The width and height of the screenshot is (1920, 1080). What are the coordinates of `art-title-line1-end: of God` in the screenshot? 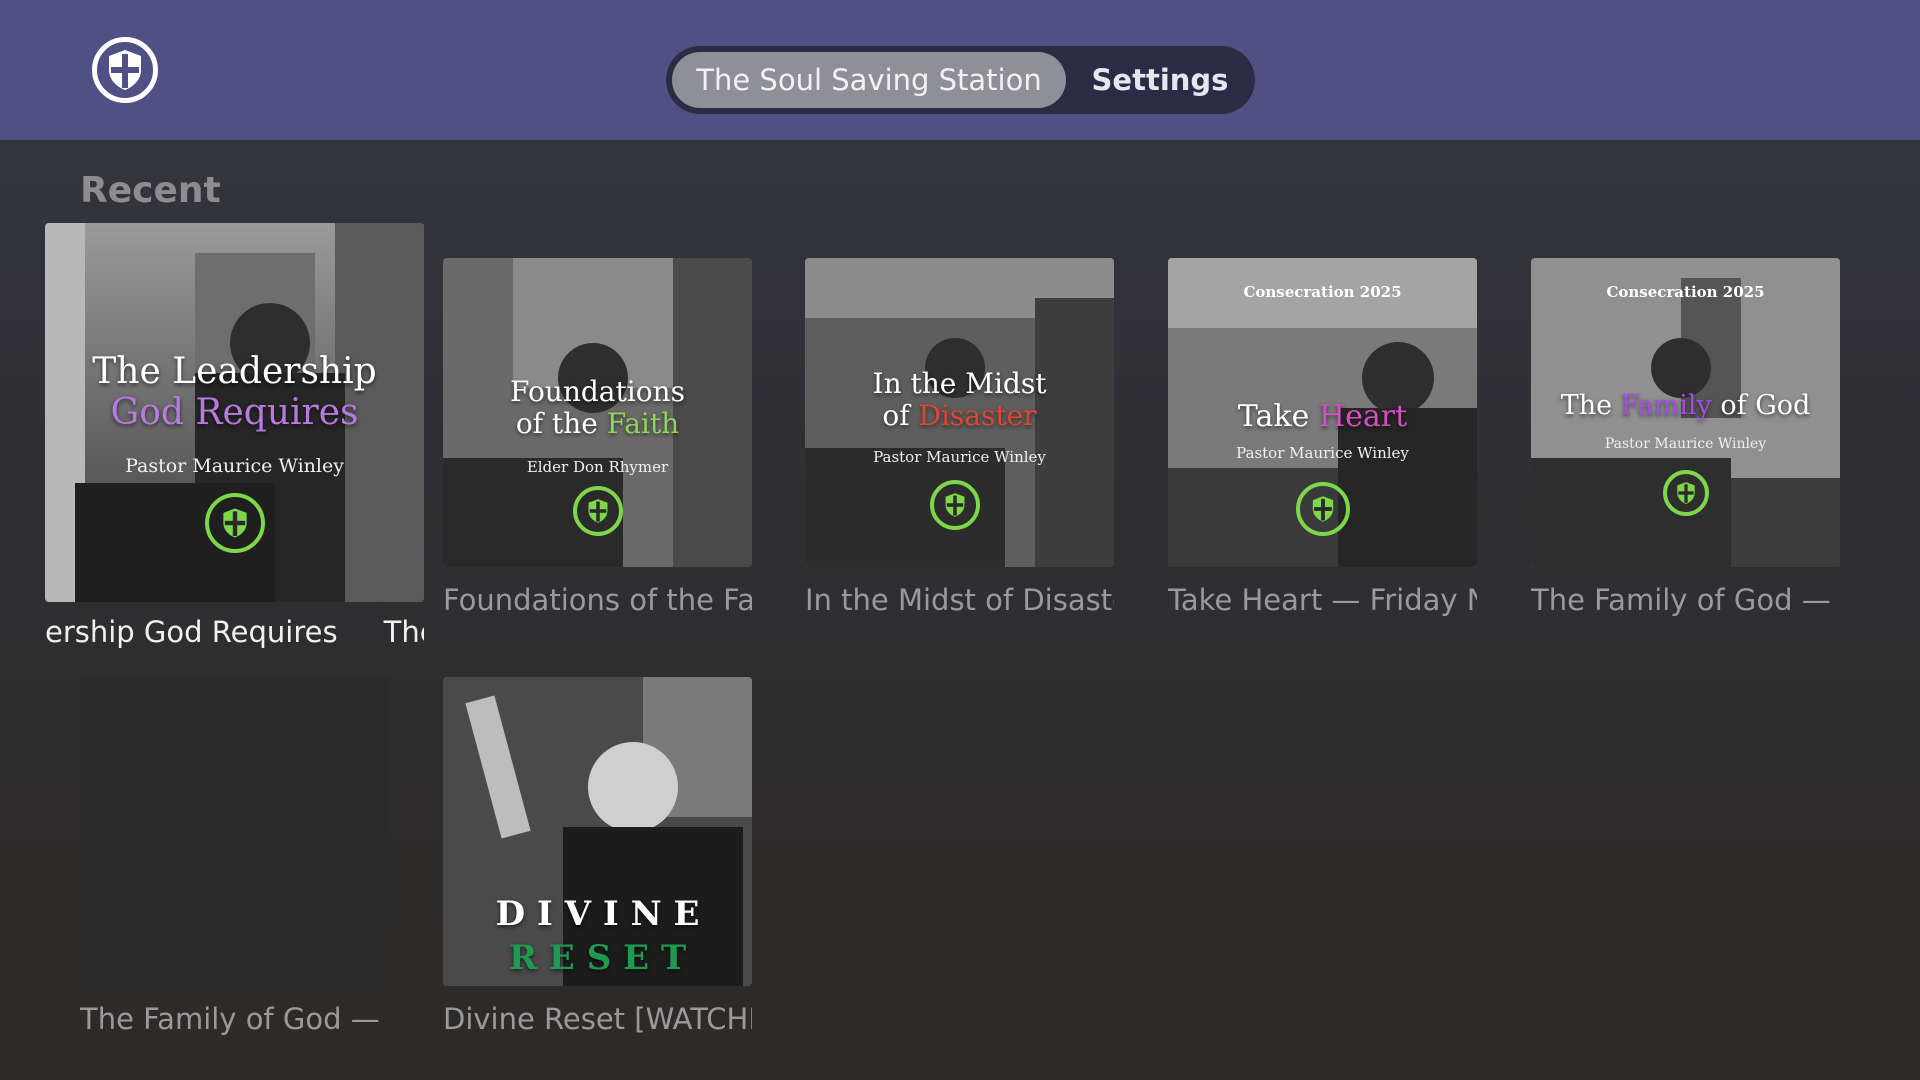 It's located at (1761, 405).